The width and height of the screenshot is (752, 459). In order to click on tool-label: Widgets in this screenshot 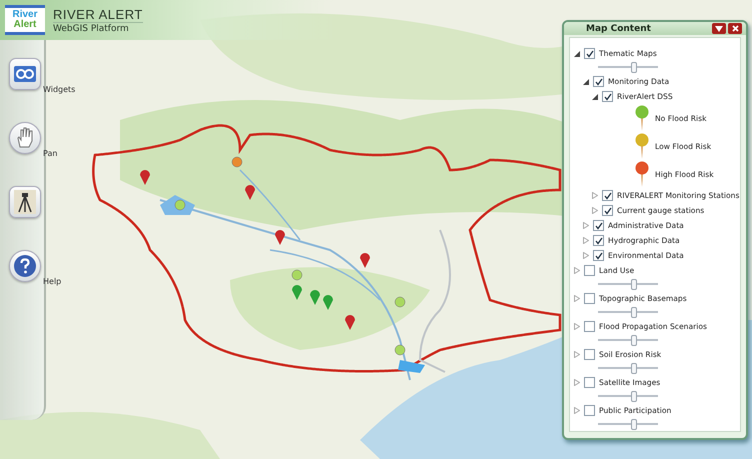, I will do `click(59, 89)`.